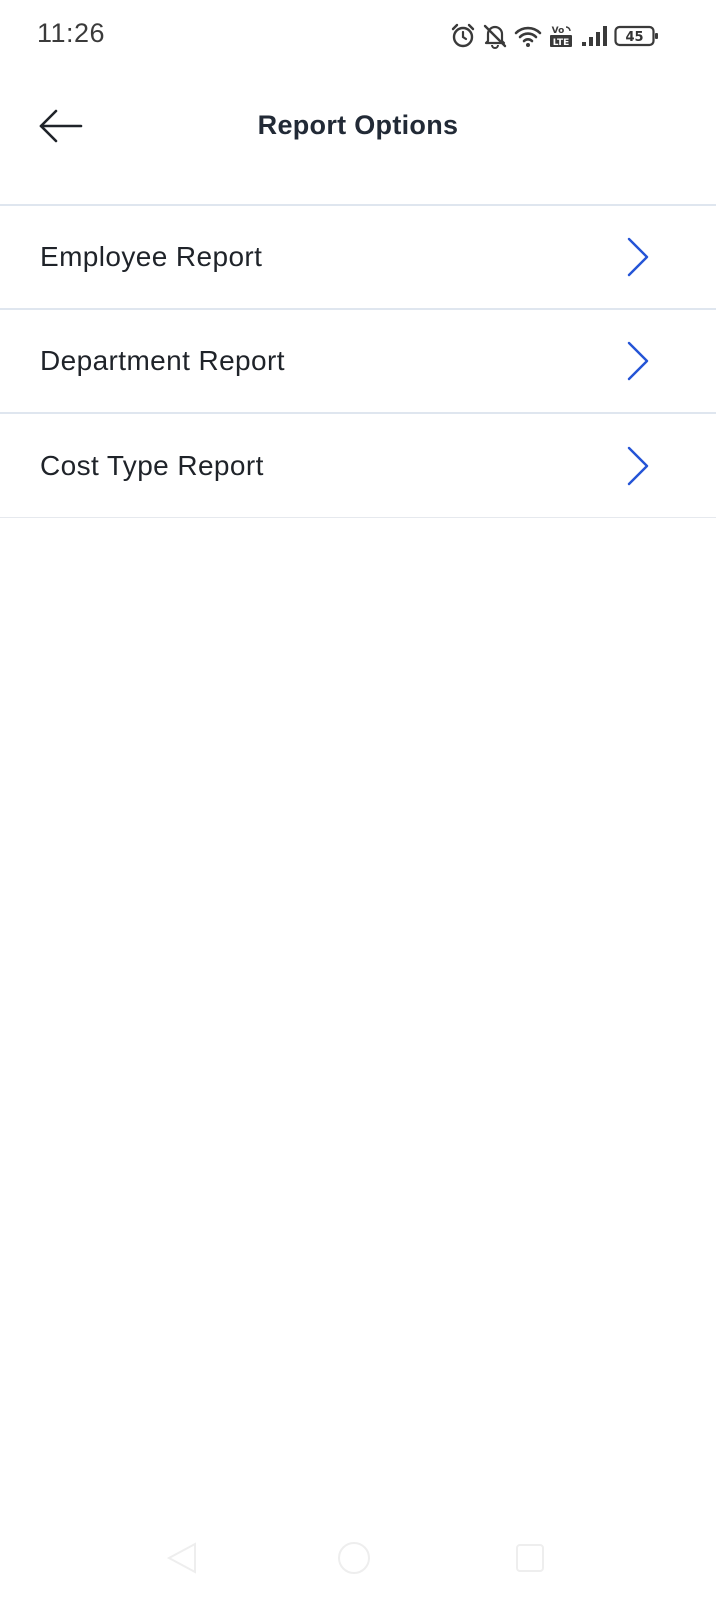 The image size is (716, 1600). I want to click on volte-icon: LTE Vo, so click(561, 36).